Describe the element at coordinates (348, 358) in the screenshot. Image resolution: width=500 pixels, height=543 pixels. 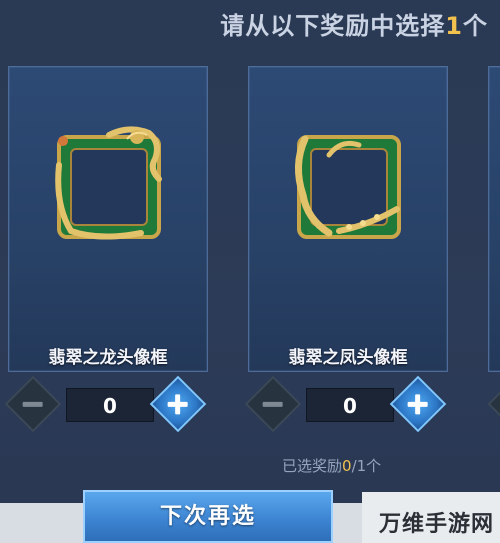
I see `reward-name: 翡翠之凤头像框` at that location.